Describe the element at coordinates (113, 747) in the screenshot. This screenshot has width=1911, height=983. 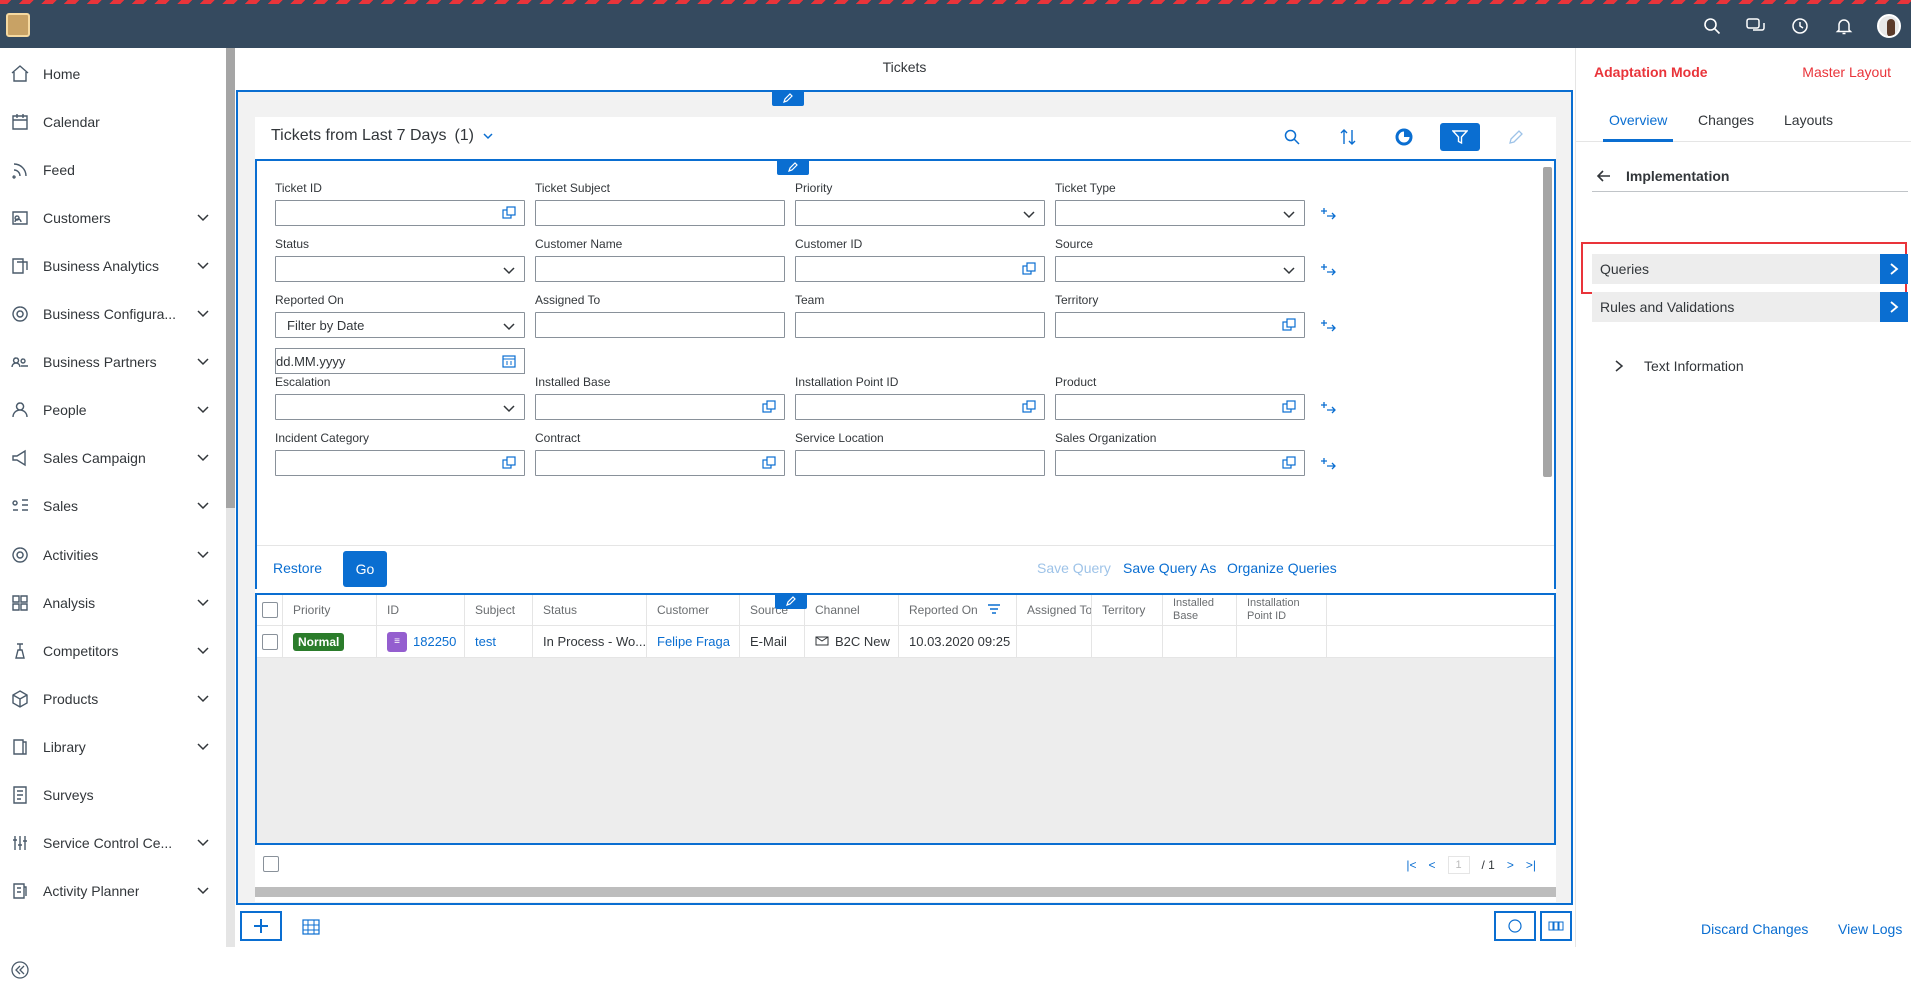
I see `sidebar-item-library: Library` at that location.